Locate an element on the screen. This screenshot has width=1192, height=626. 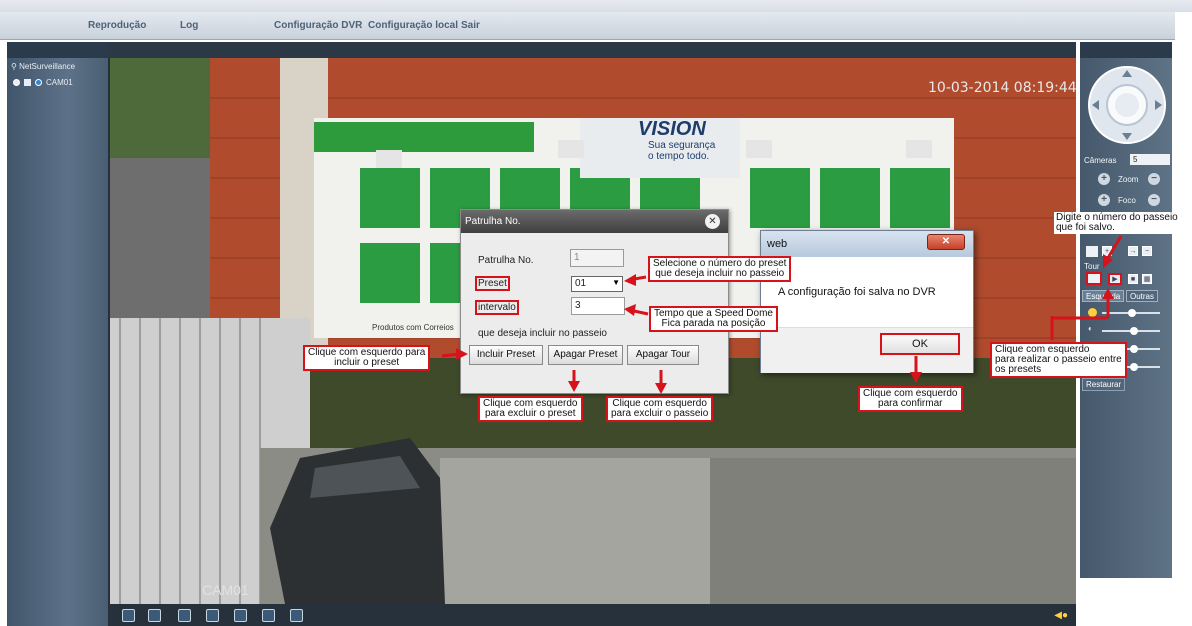
video-camera-overlay: CAM01 is located at coordinates (225, 590).